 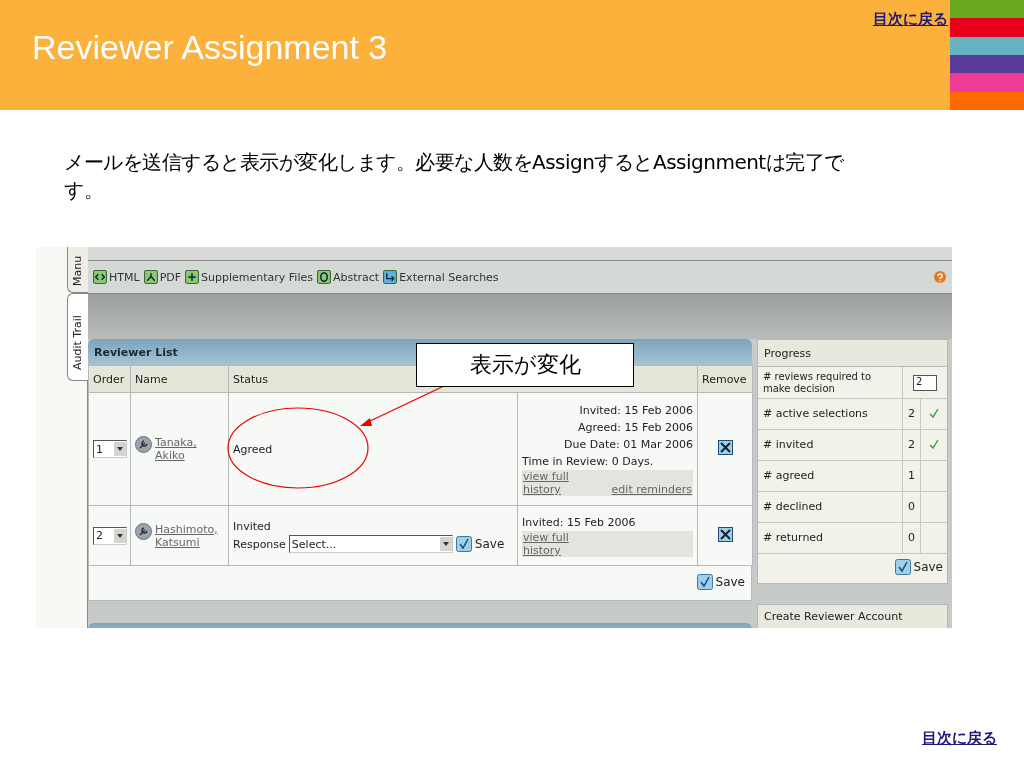 What do you see at coordinates (830, 445) in the screenshot?
I see `progress-label: # invited` at bounding box center [830, 445].